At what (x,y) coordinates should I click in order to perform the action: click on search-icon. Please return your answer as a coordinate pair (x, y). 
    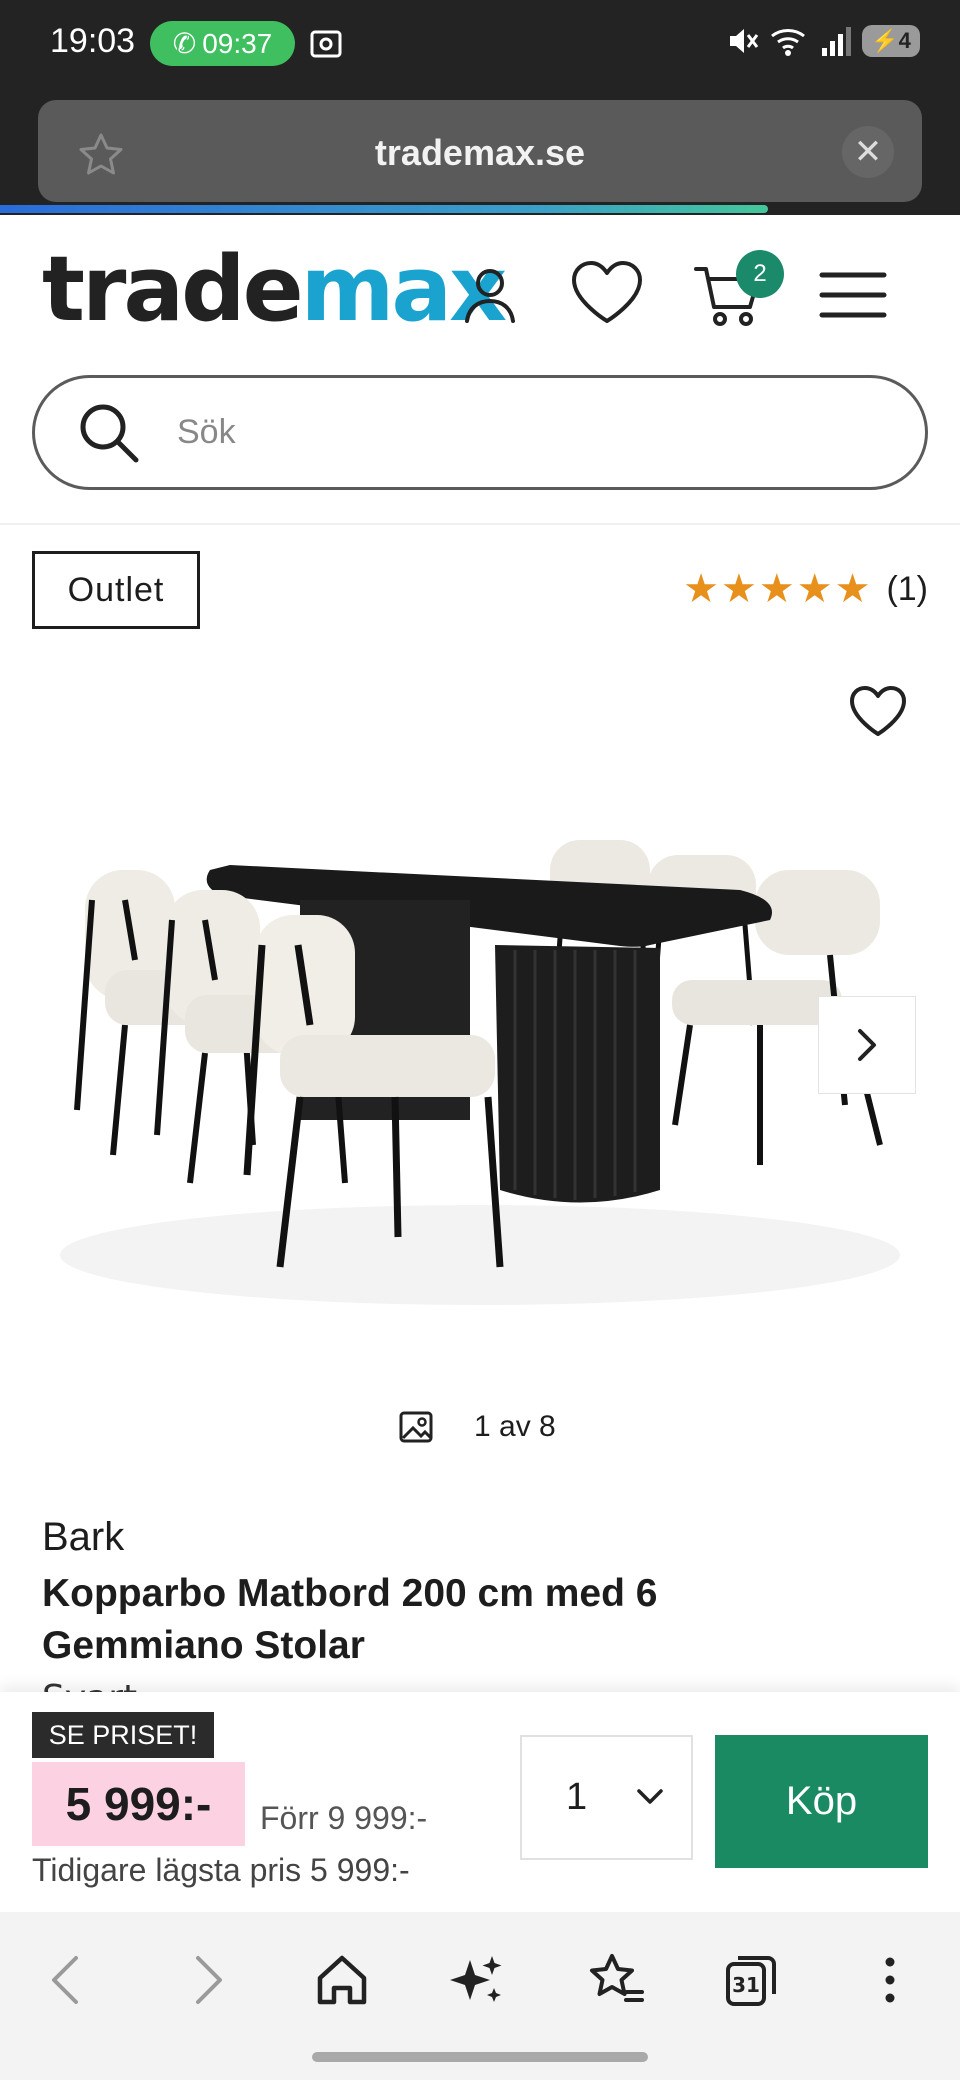
    Looking at the image, I should click on (109, 433).